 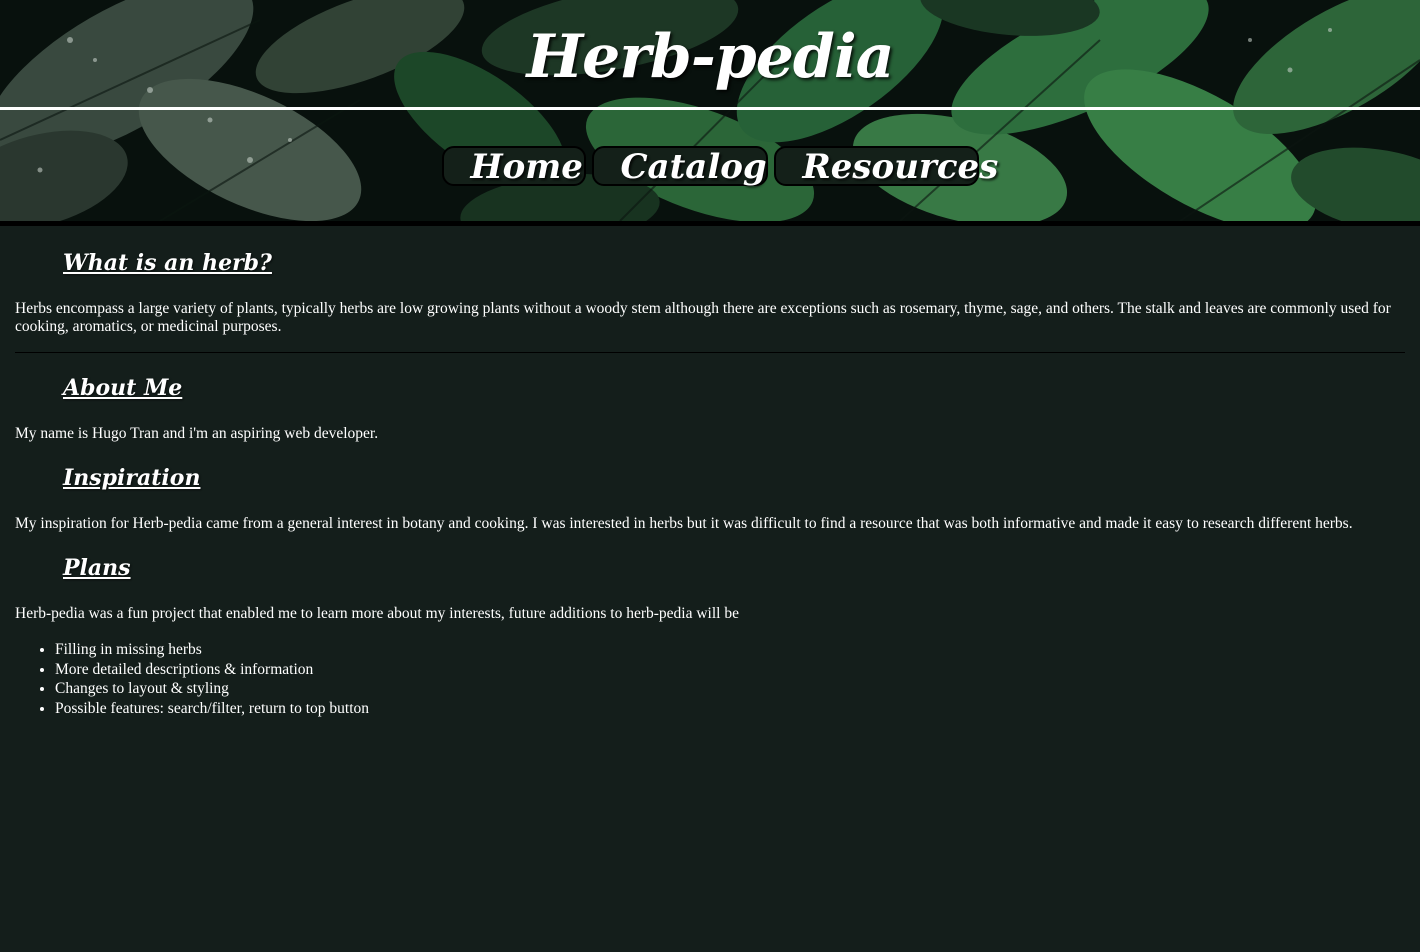 I want to click on list-item: More detailed descriptions & information, so click(x=730, y=670).